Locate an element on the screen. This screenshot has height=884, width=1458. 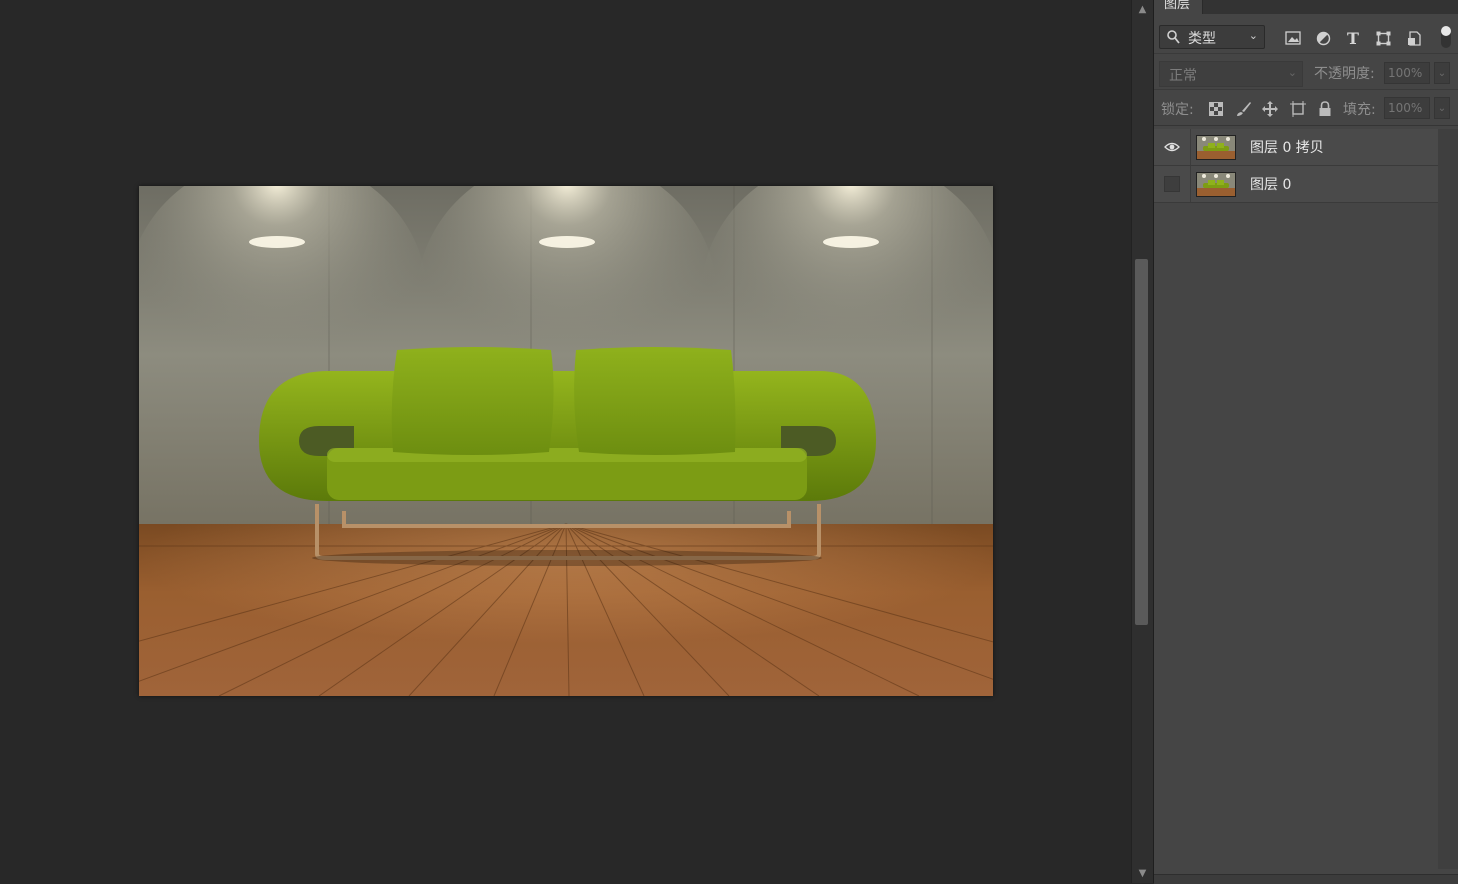
opacity-label: 不透明度: is located at coordinates (1344, 74).